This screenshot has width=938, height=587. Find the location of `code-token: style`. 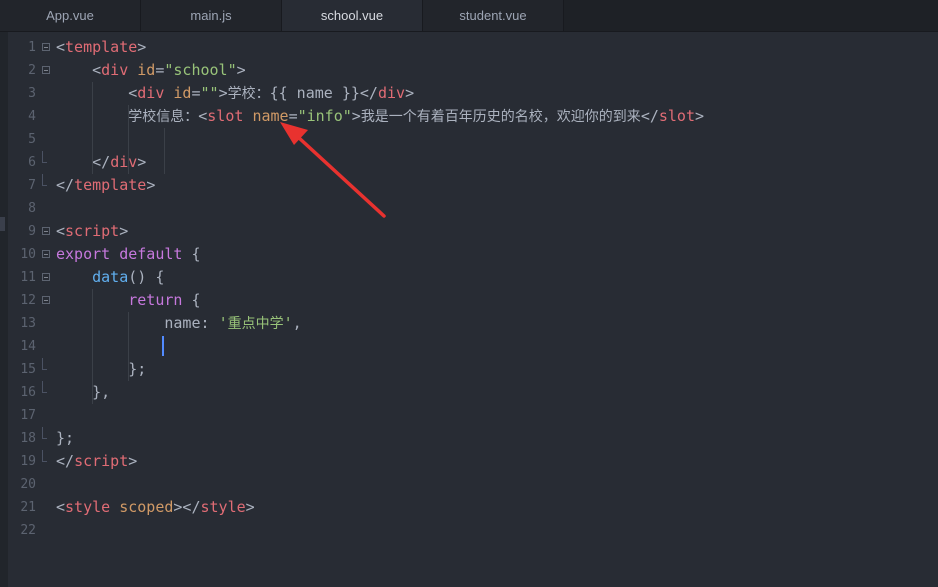

code-token: style is located at coordinates (88, 507).